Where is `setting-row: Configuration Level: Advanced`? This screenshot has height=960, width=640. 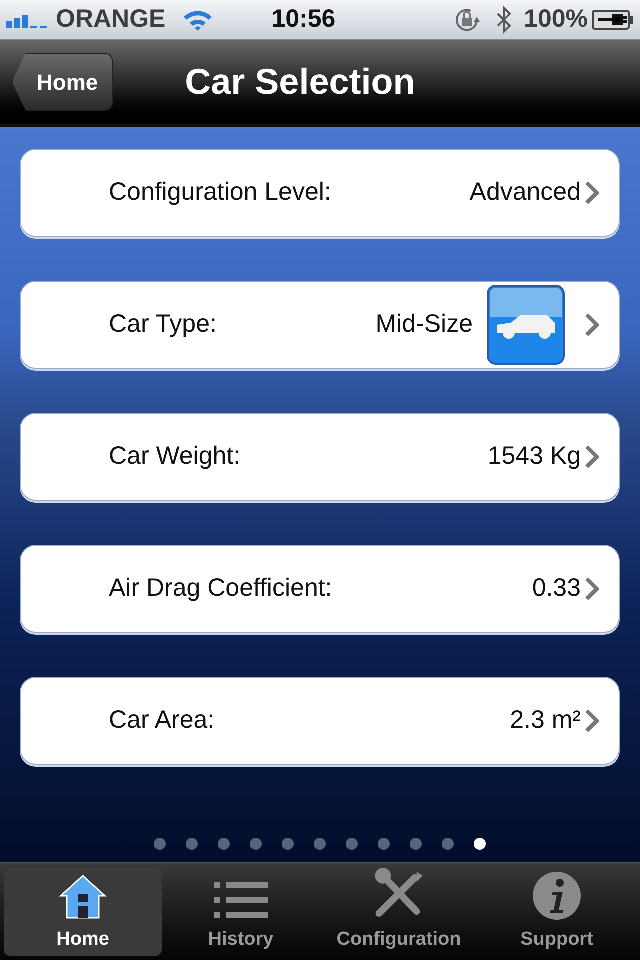 setting-row: Configuration Level: Advanced is located at coordinates (320, 193).